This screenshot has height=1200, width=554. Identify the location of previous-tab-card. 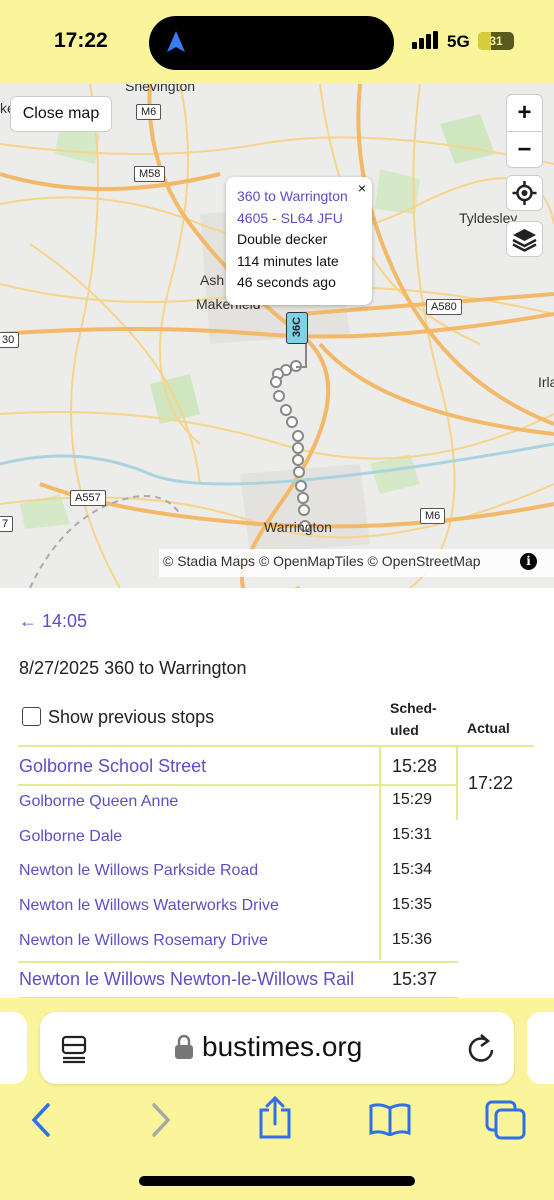
(13, 1048).